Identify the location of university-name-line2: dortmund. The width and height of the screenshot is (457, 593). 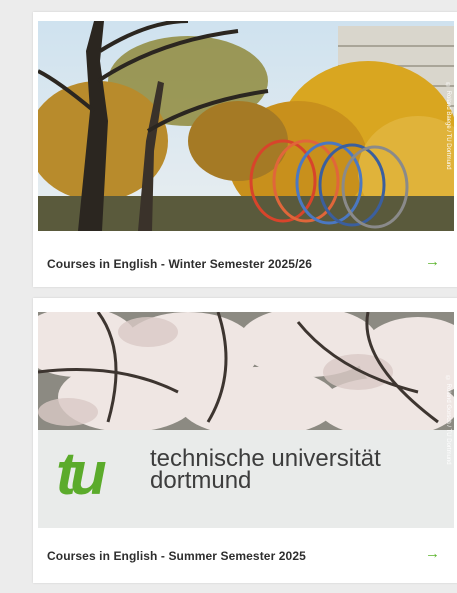
(201, 480).